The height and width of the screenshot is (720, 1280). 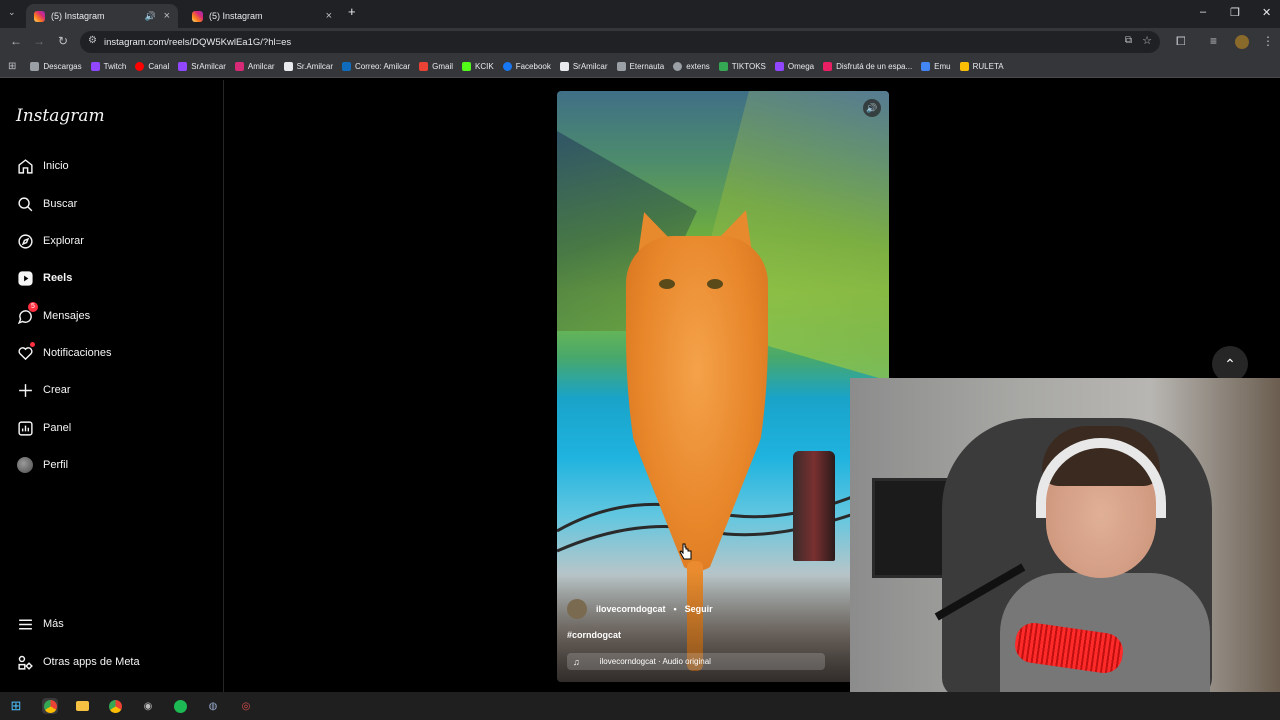 I want to click on bookmark-ruleta: RULETA, so click(x=981, y=66).